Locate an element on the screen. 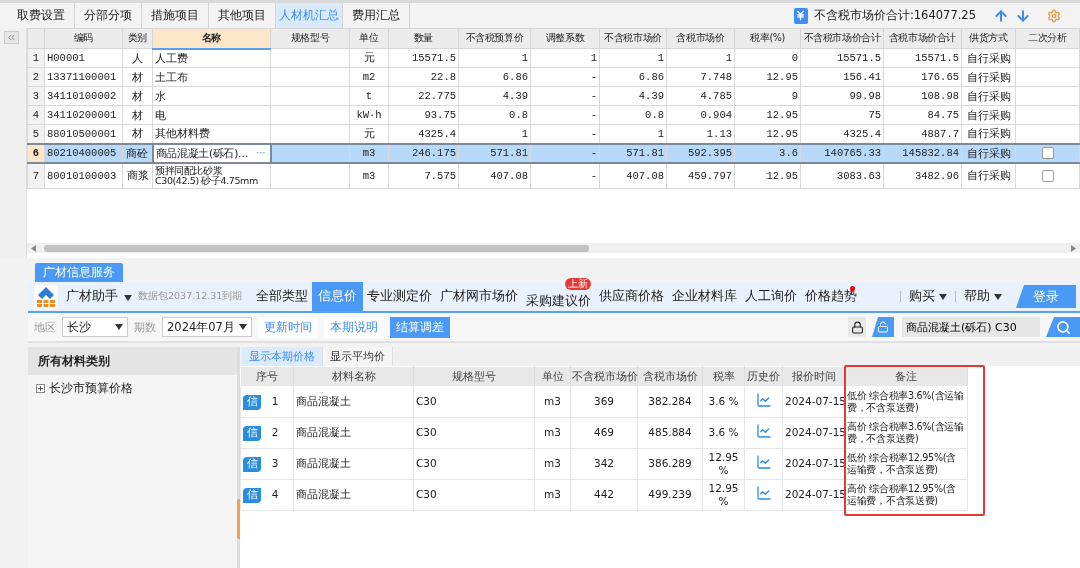  scroll-left-icon is located at coordinates (33, 248).